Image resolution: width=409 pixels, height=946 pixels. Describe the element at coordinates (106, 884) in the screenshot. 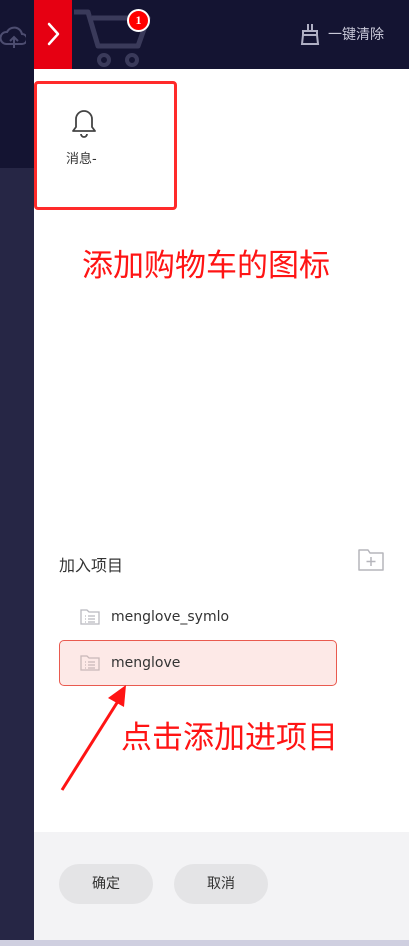

I see `confirm-button: 确定` at that location.